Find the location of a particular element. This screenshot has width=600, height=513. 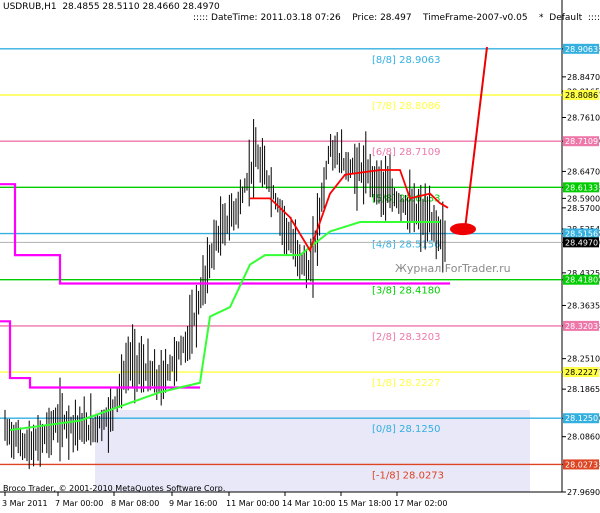

murrey-level-label: [3/8] 28.4180 is located at coordinates (406, 291).